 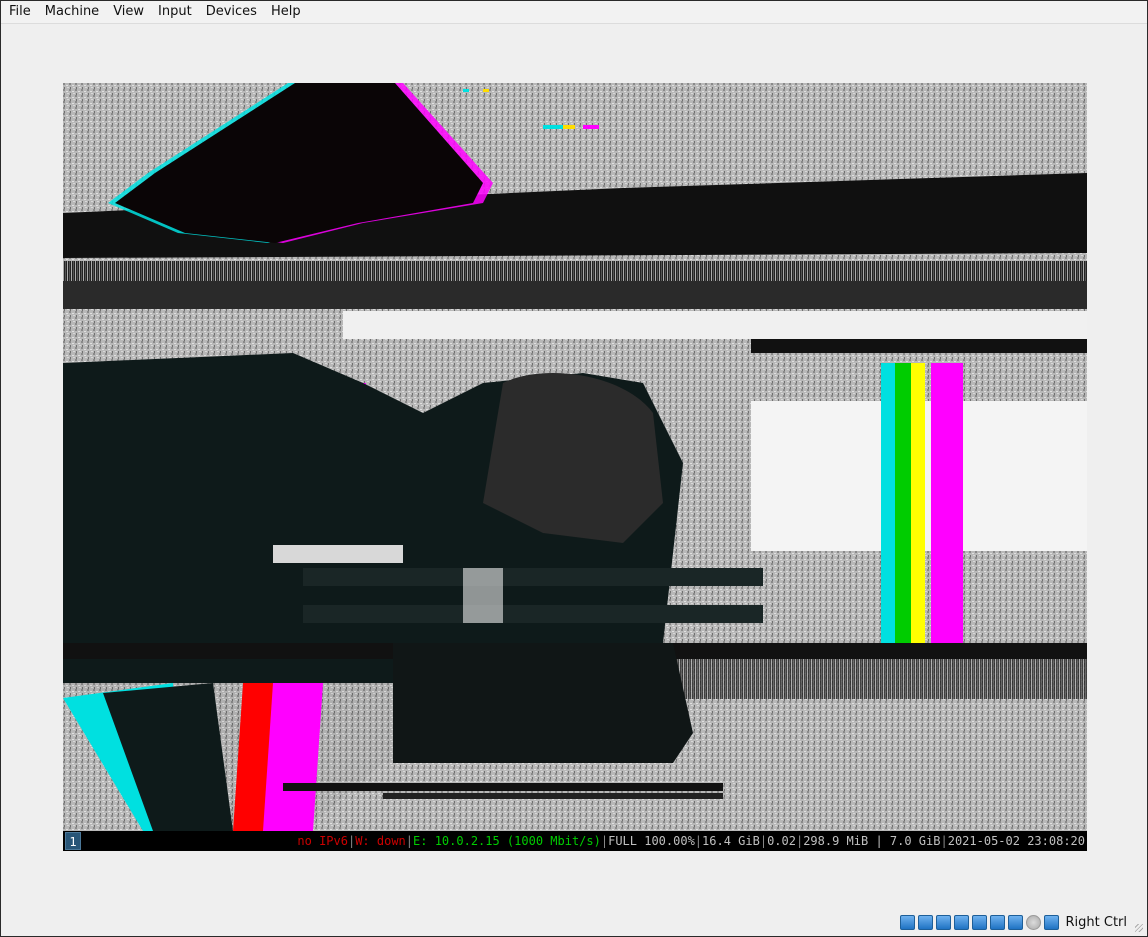 What do you see at coordinates (73, 841) in the screenshot?
I see `workspace-button: 1` at bounding box center [73, 841].